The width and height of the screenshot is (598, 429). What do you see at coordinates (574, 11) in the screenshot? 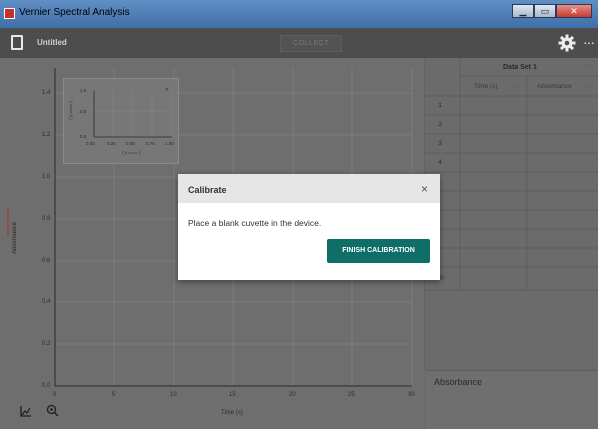
I see `close-window-button: ✕` at bounding box center [574, 11].